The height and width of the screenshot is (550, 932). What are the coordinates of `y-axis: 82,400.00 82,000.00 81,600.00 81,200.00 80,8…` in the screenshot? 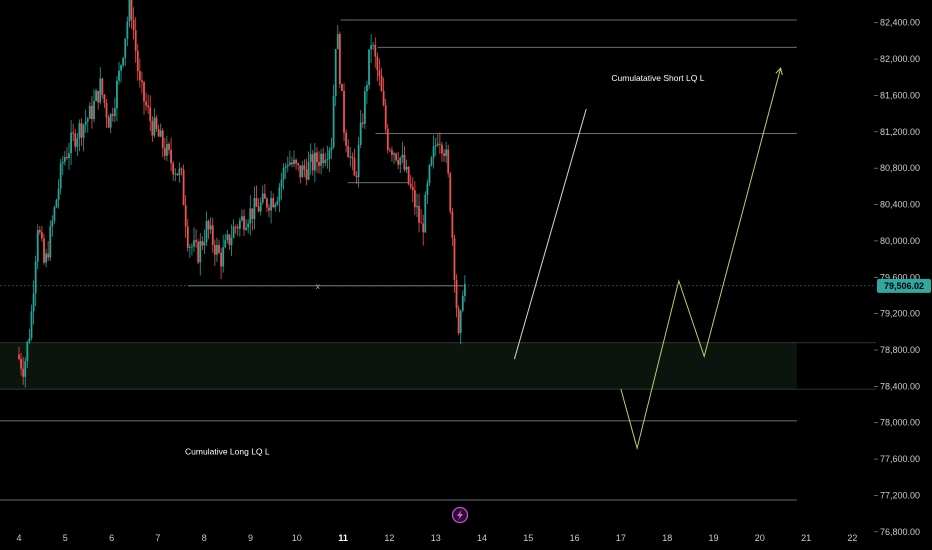 It's located at (897, 277).